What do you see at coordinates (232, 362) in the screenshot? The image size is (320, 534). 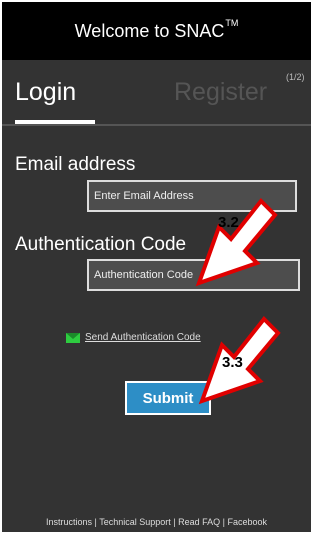 I see `callout-label-3-3: 3.3` at bounding box center [232, 362].